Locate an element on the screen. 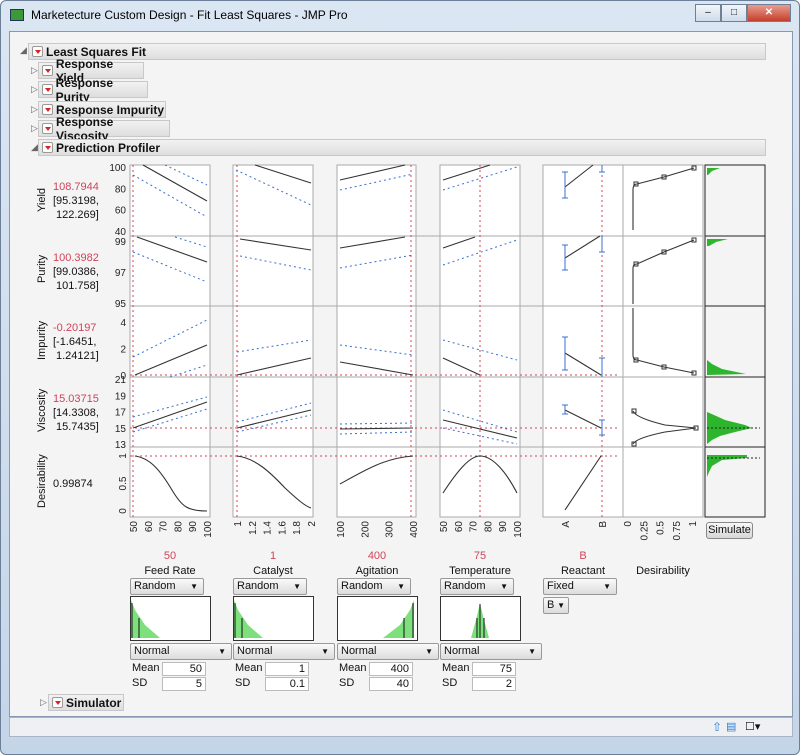  factor-label: Feed Rate is located at coordinates (170, 571).